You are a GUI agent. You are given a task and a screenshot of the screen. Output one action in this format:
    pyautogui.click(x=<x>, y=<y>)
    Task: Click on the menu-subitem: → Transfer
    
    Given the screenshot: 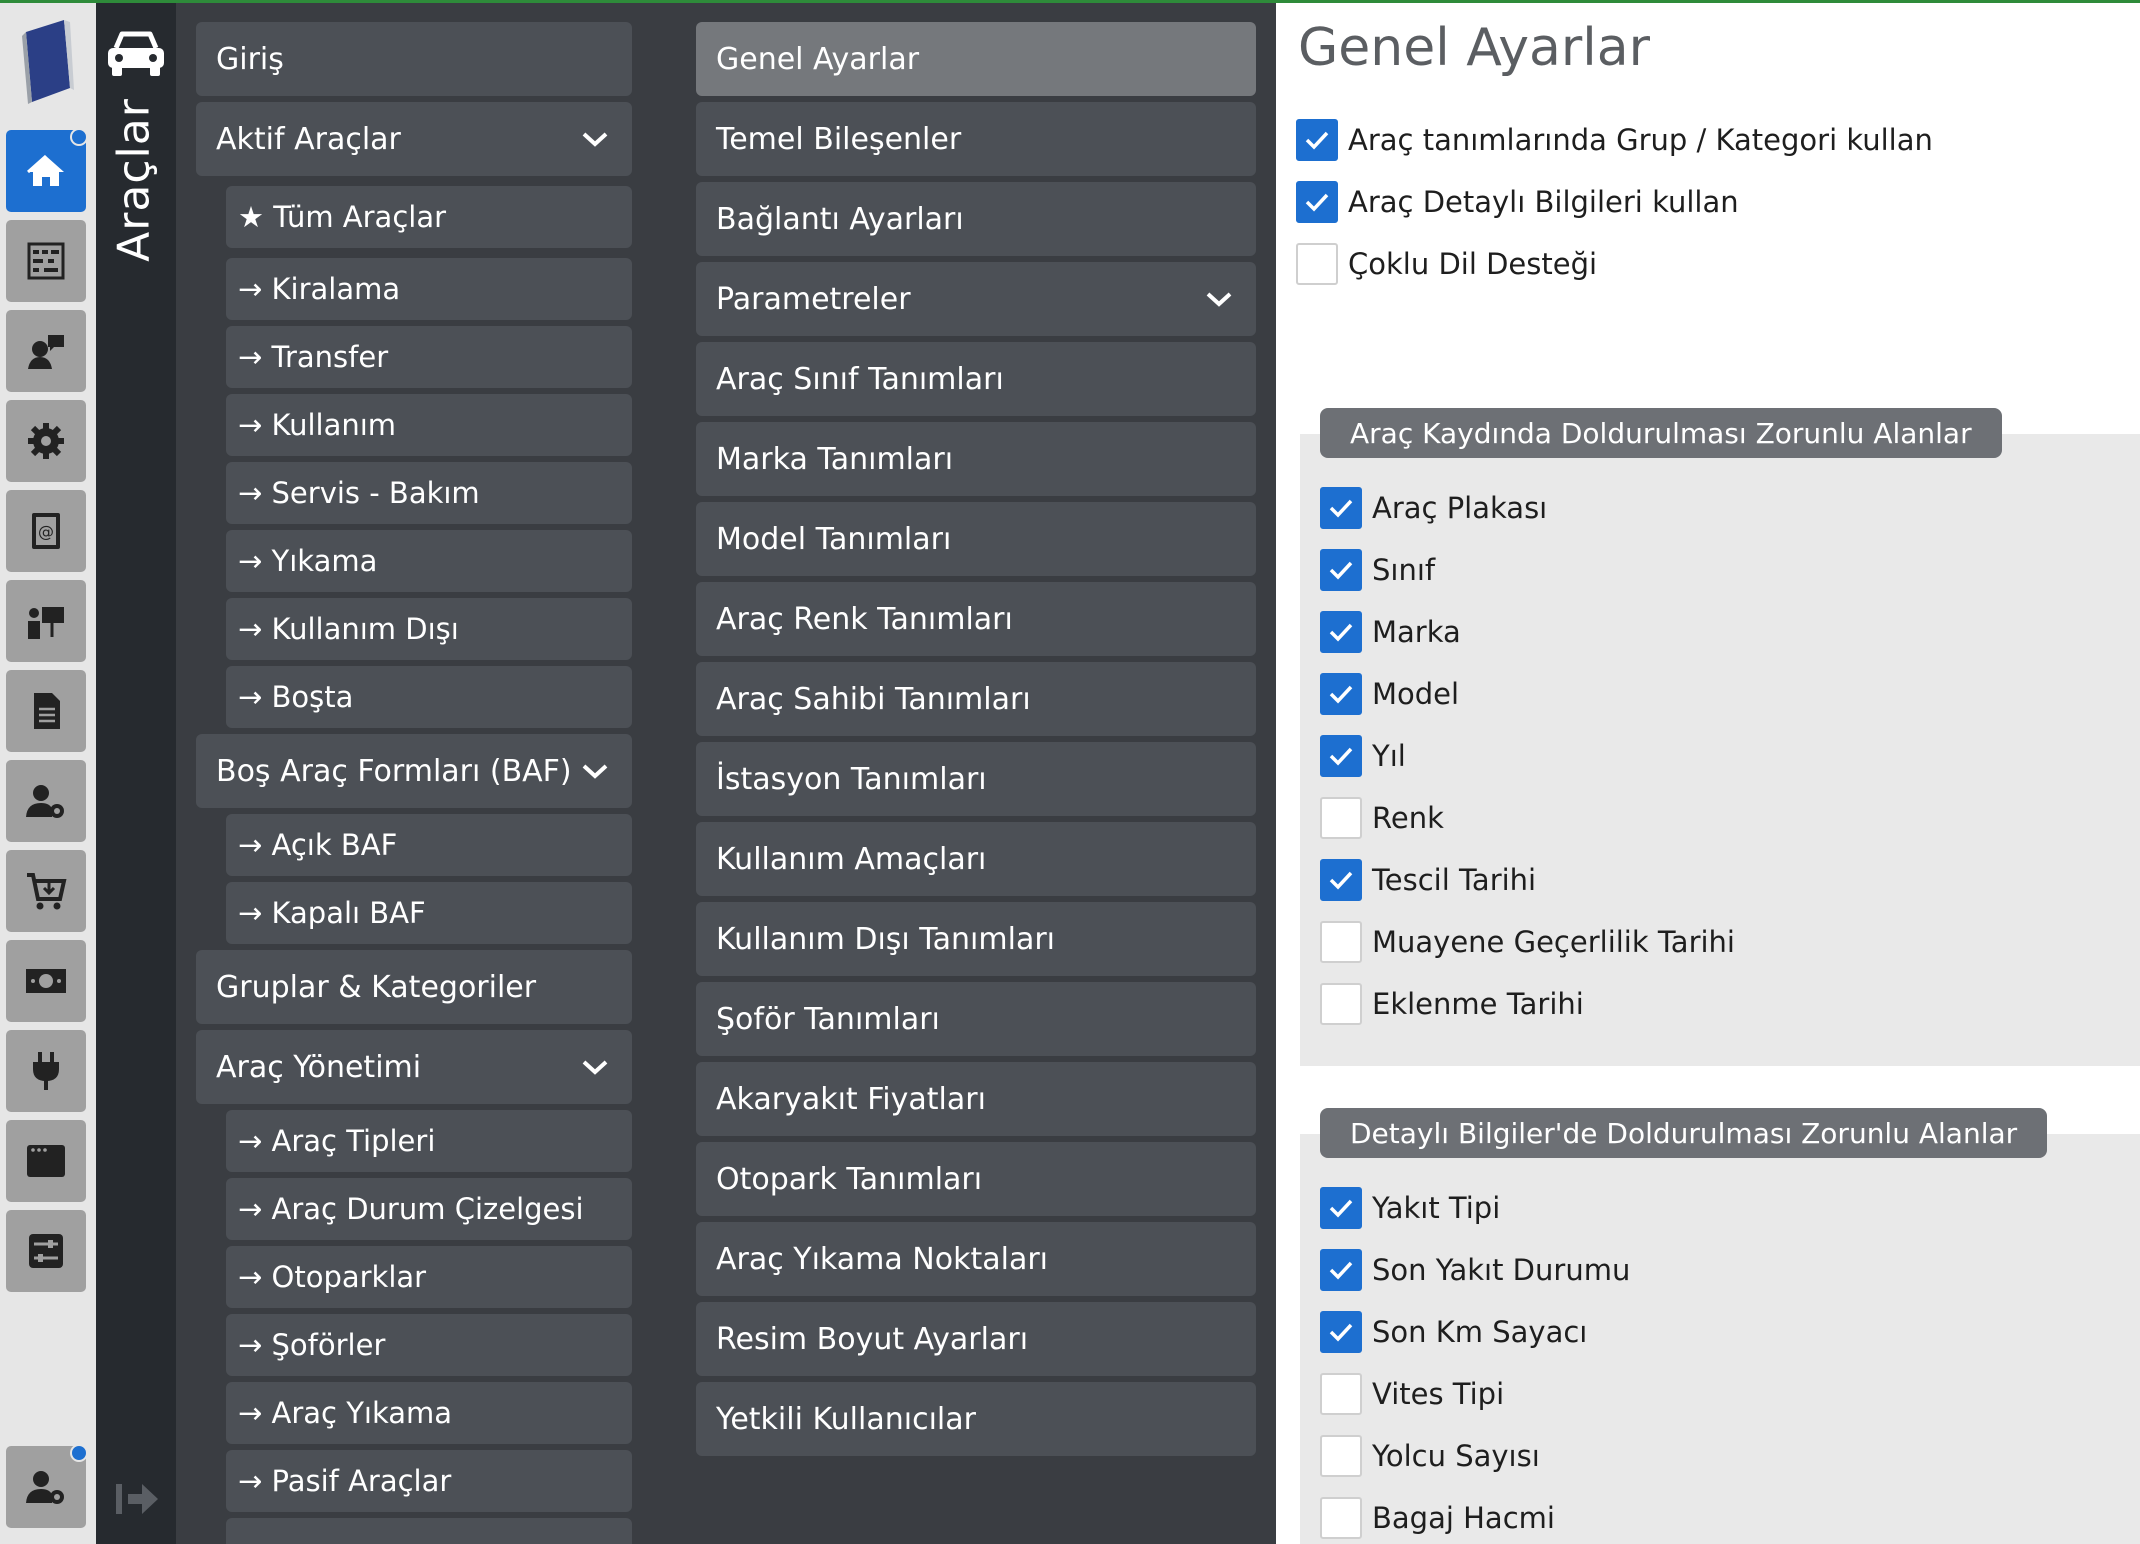 What is the action you would take?
    pyautogui.click(x=429, y=357)
    